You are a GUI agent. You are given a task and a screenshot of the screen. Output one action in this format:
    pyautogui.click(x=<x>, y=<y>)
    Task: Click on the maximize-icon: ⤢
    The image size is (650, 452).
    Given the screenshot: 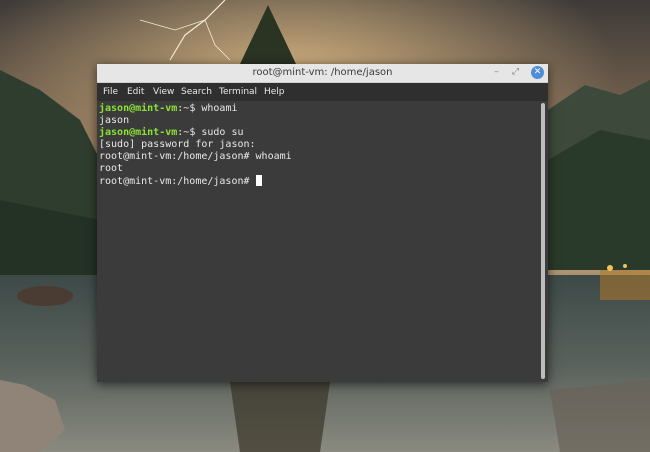 What is the action you would take?
    pyautogui.click(x=515, y=72)
    